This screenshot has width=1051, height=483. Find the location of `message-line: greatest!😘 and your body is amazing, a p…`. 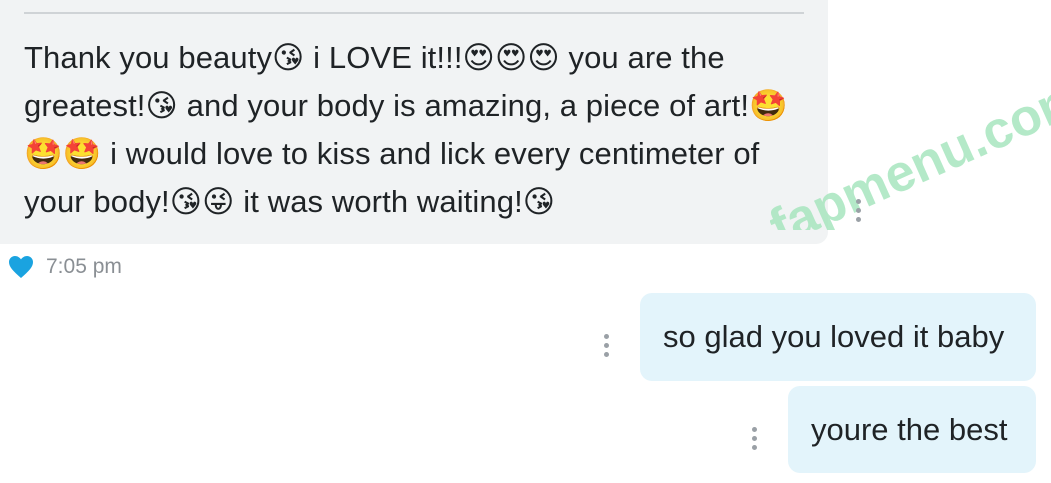

message-line: greatest!😘 and your body is amazing, a p… is located at coordinates (406, 105).